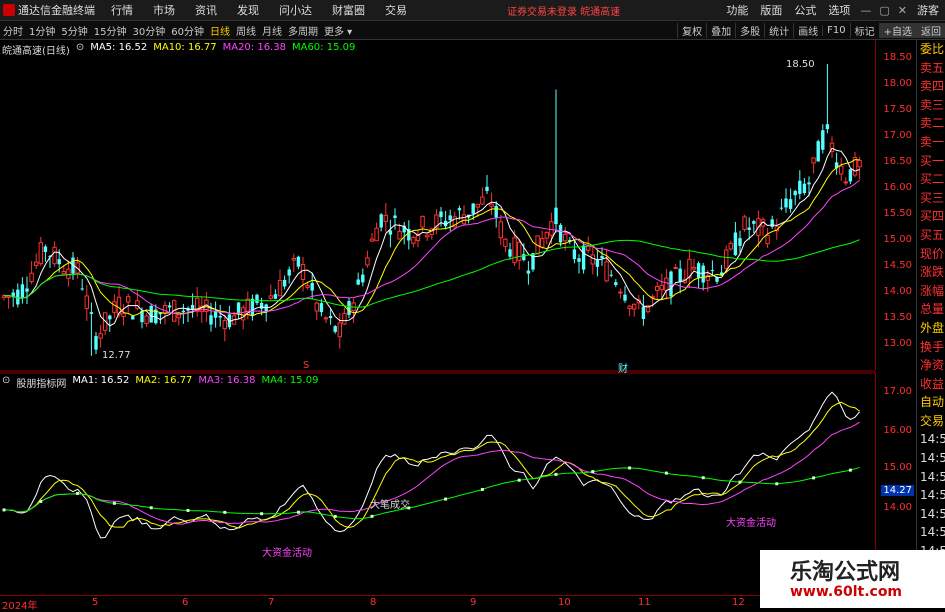 Image resolution: width=945 pixels, height=612 pixels. I want to click on menu-banmian: 版面, so click(771, 10).